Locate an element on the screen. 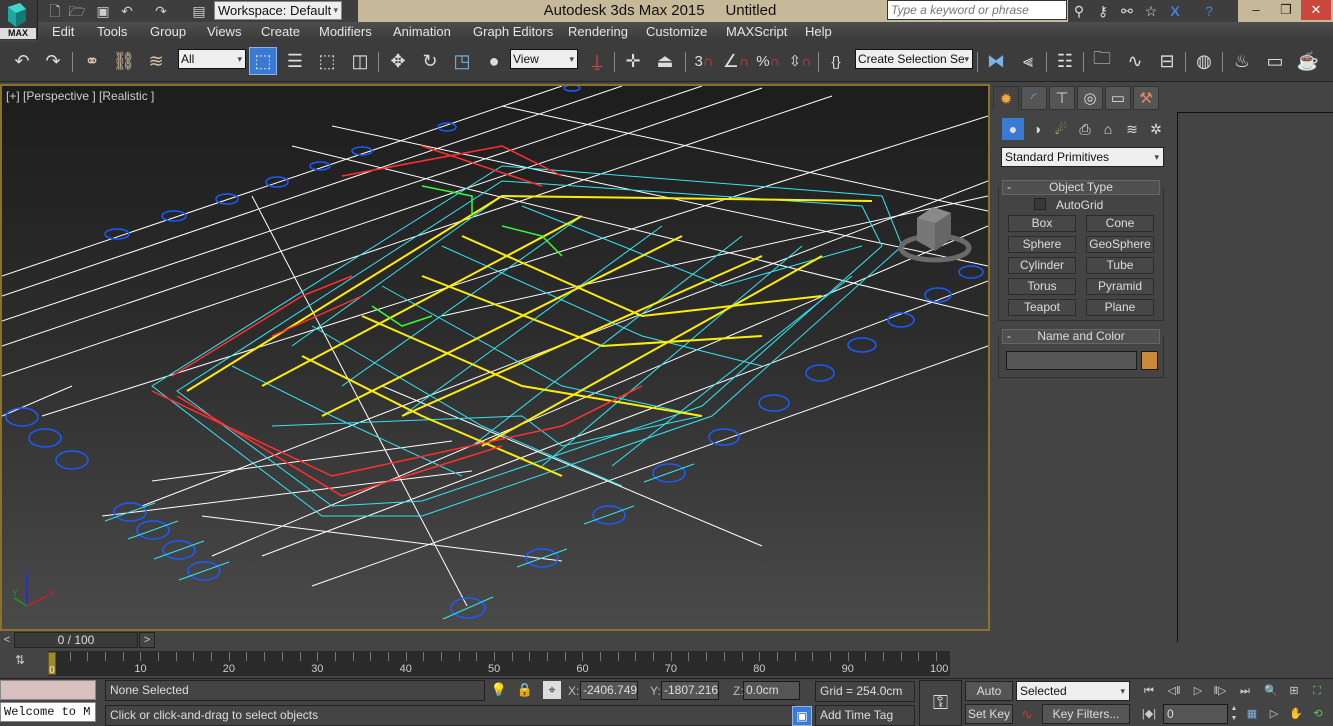  select-and-place-icon: ● is located at coordinates (494, 61).